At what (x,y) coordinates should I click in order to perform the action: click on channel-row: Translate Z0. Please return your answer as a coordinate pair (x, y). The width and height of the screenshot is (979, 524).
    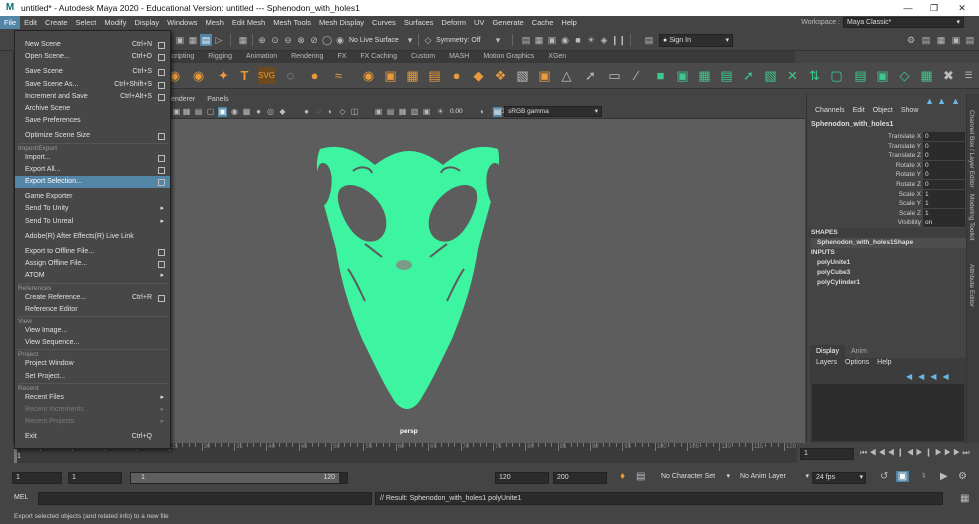
    Looking at the image, I should click on (887, 156).